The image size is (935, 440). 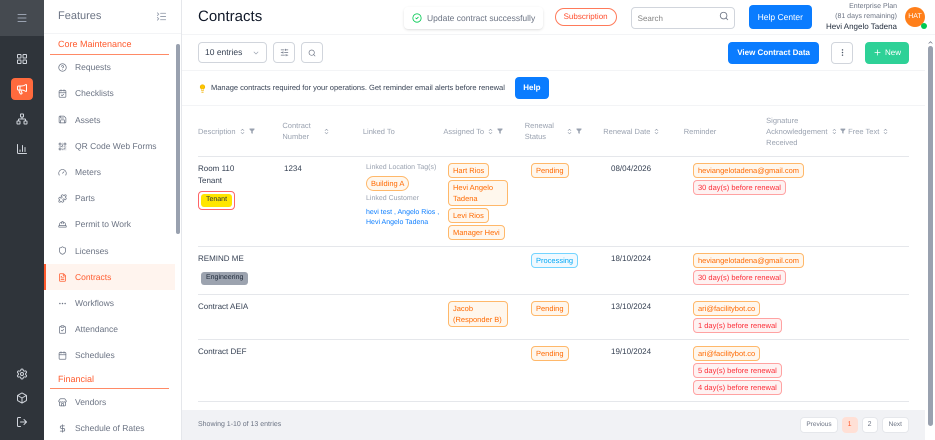 What do you see at coordinates (293, 168) in the screenshot?
I see `table-cell: 1234` at bounding box center [293, 168].